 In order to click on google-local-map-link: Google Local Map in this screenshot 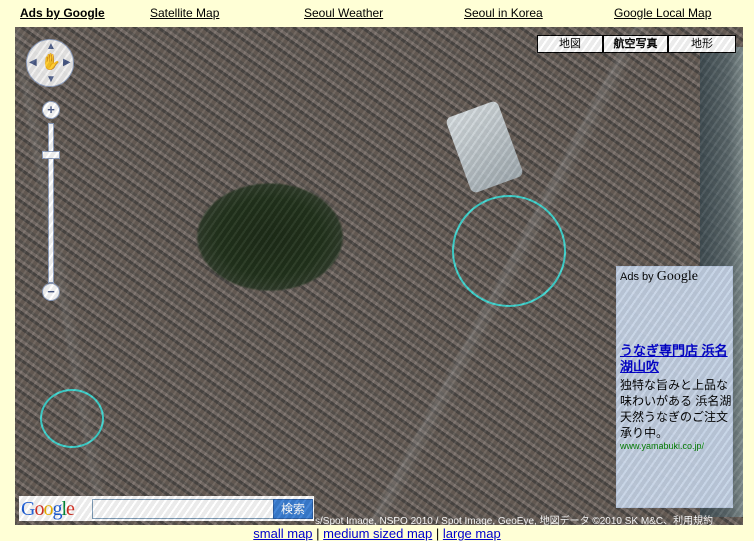, I will do `click(662, 13)`.